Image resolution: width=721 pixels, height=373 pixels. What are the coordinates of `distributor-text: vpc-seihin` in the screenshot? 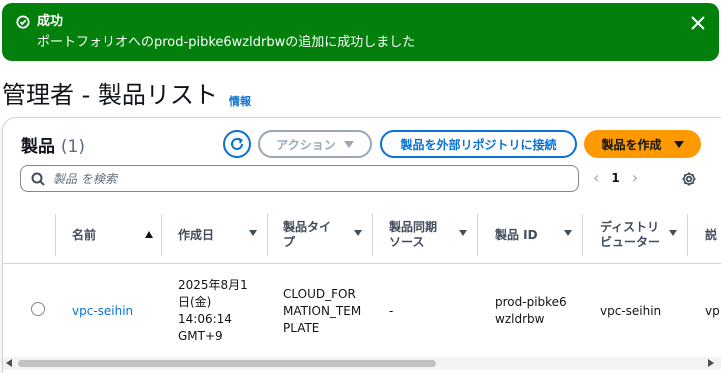 It's located at (631, 310).